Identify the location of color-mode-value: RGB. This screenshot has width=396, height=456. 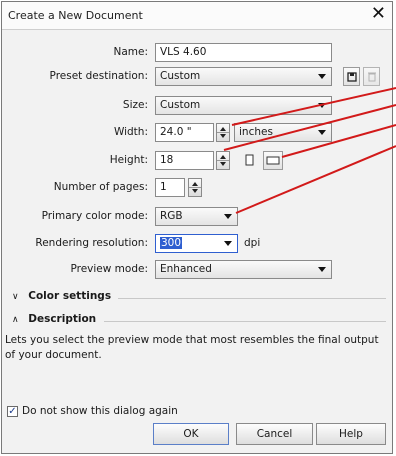
(171, 216).